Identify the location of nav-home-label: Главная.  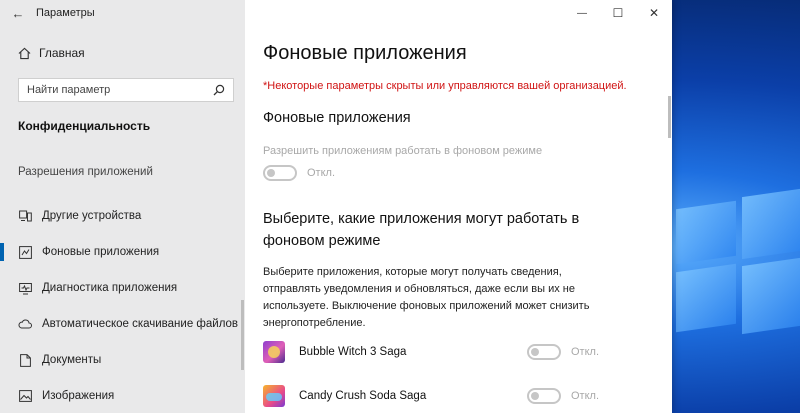
(62, 53).